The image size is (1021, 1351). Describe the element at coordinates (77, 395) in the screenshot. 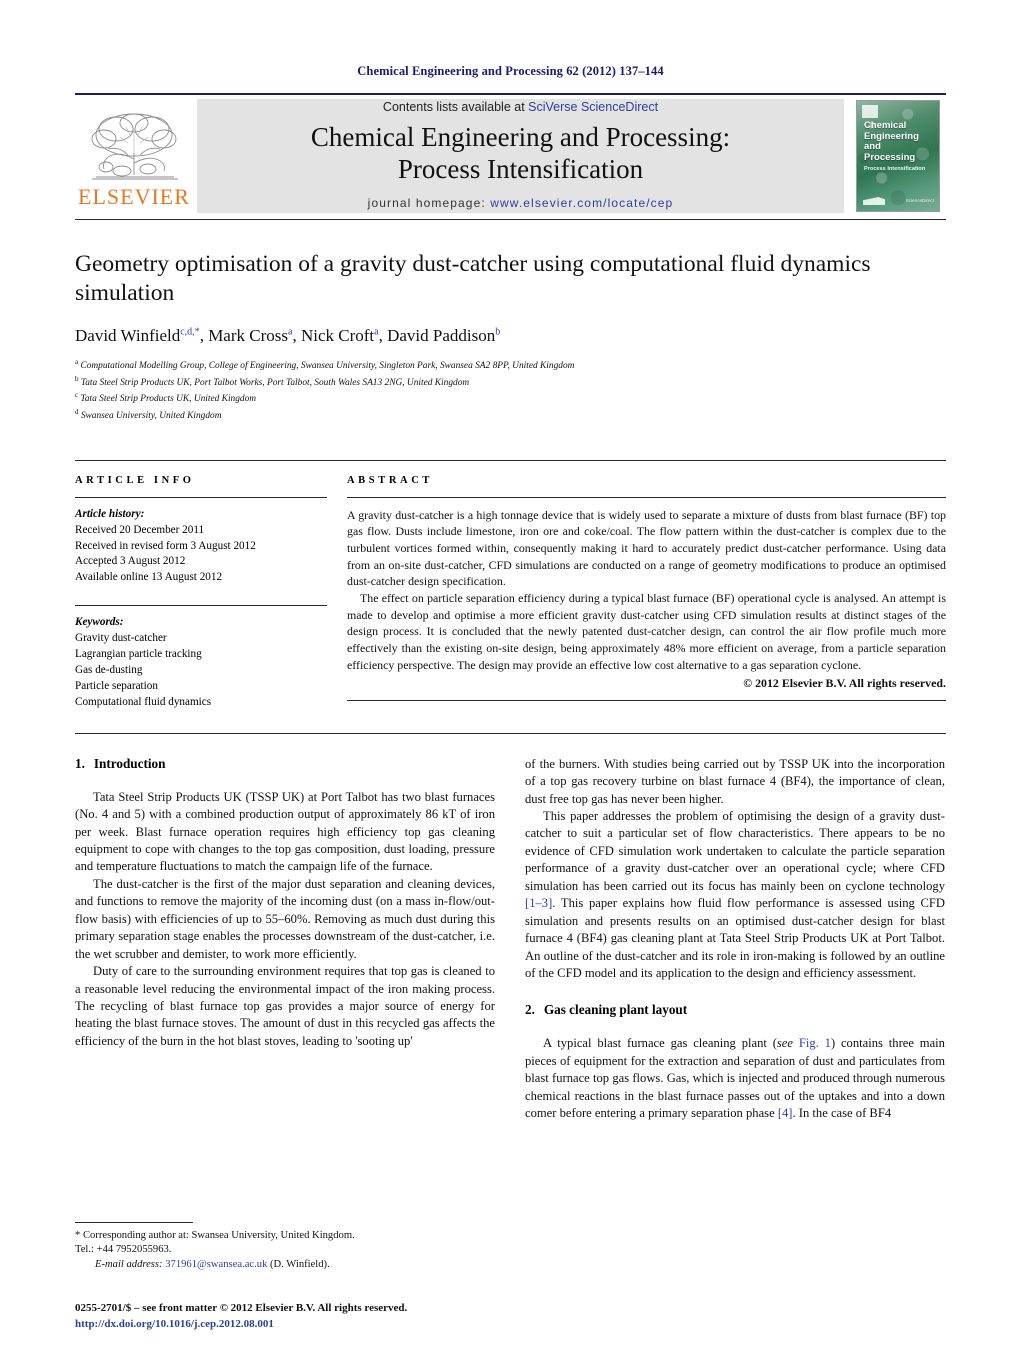

I see `affiliation-marker: c` at that location.